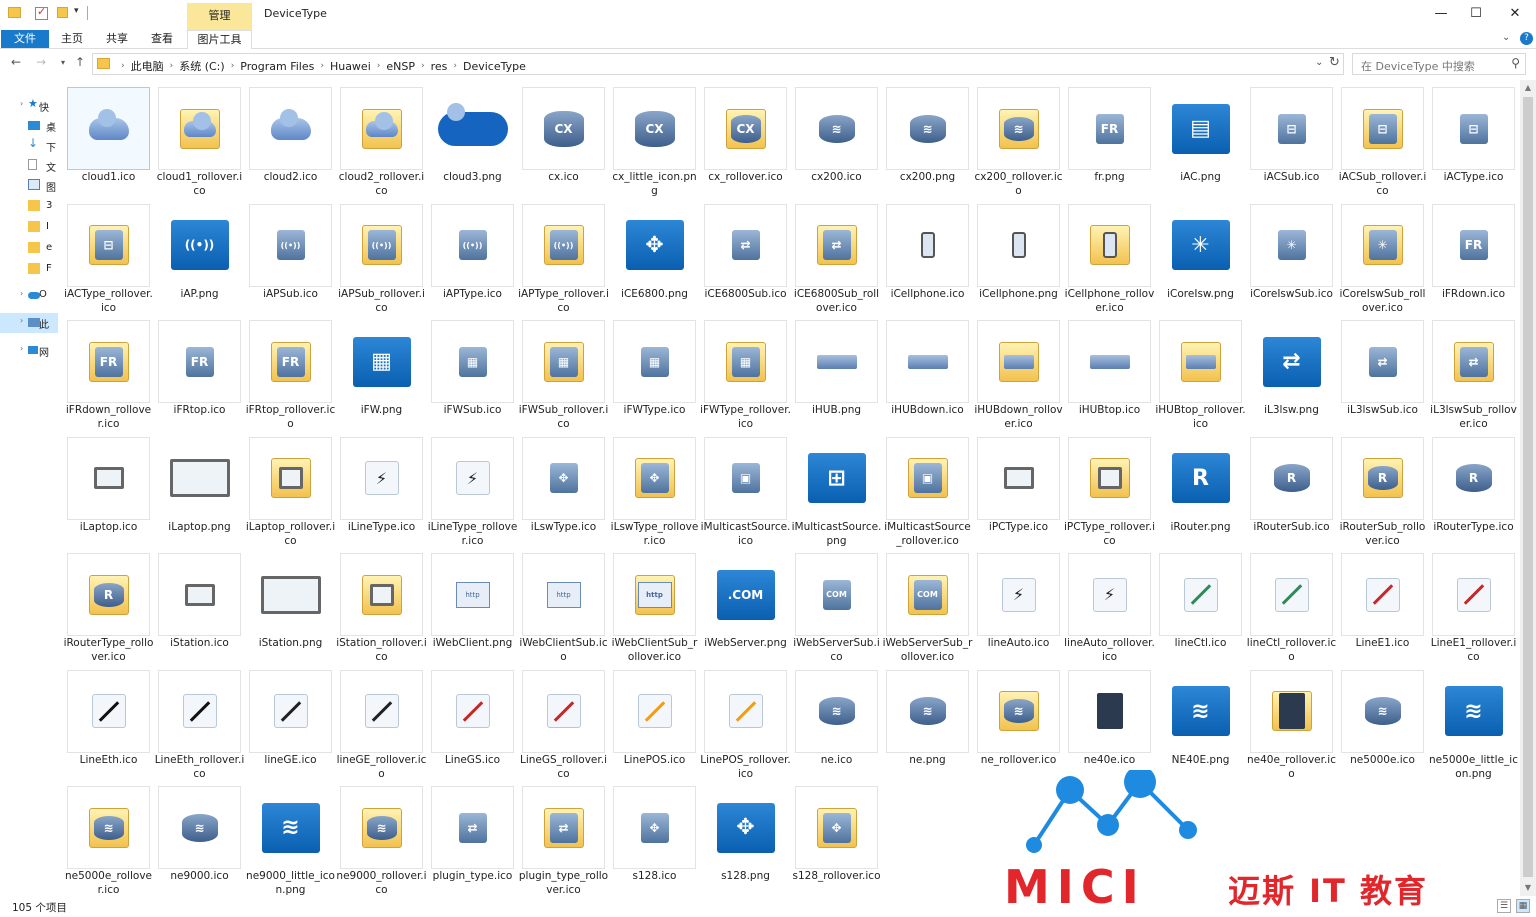  Describe the element at coordinates (494, 66) in the screenshot. I see `breadcrumb-devicetype: DeviceType` at that location.